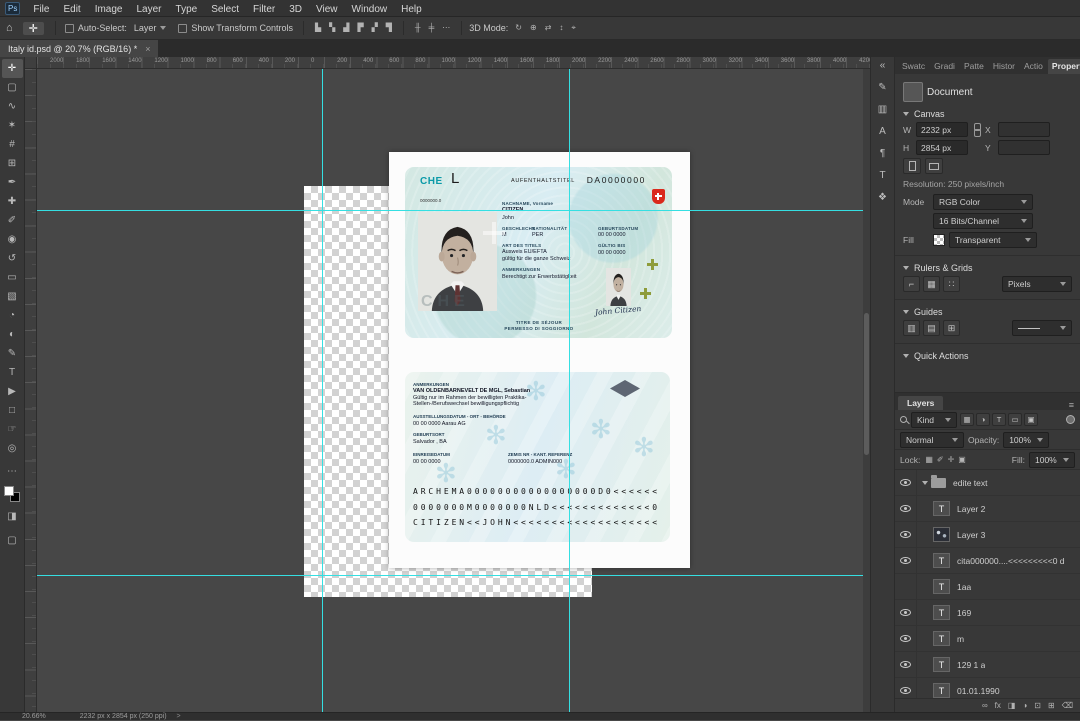 This screenshot has width=1080, height=721. I want to click on show-transform-controls-checkbox, so click(183, 28).